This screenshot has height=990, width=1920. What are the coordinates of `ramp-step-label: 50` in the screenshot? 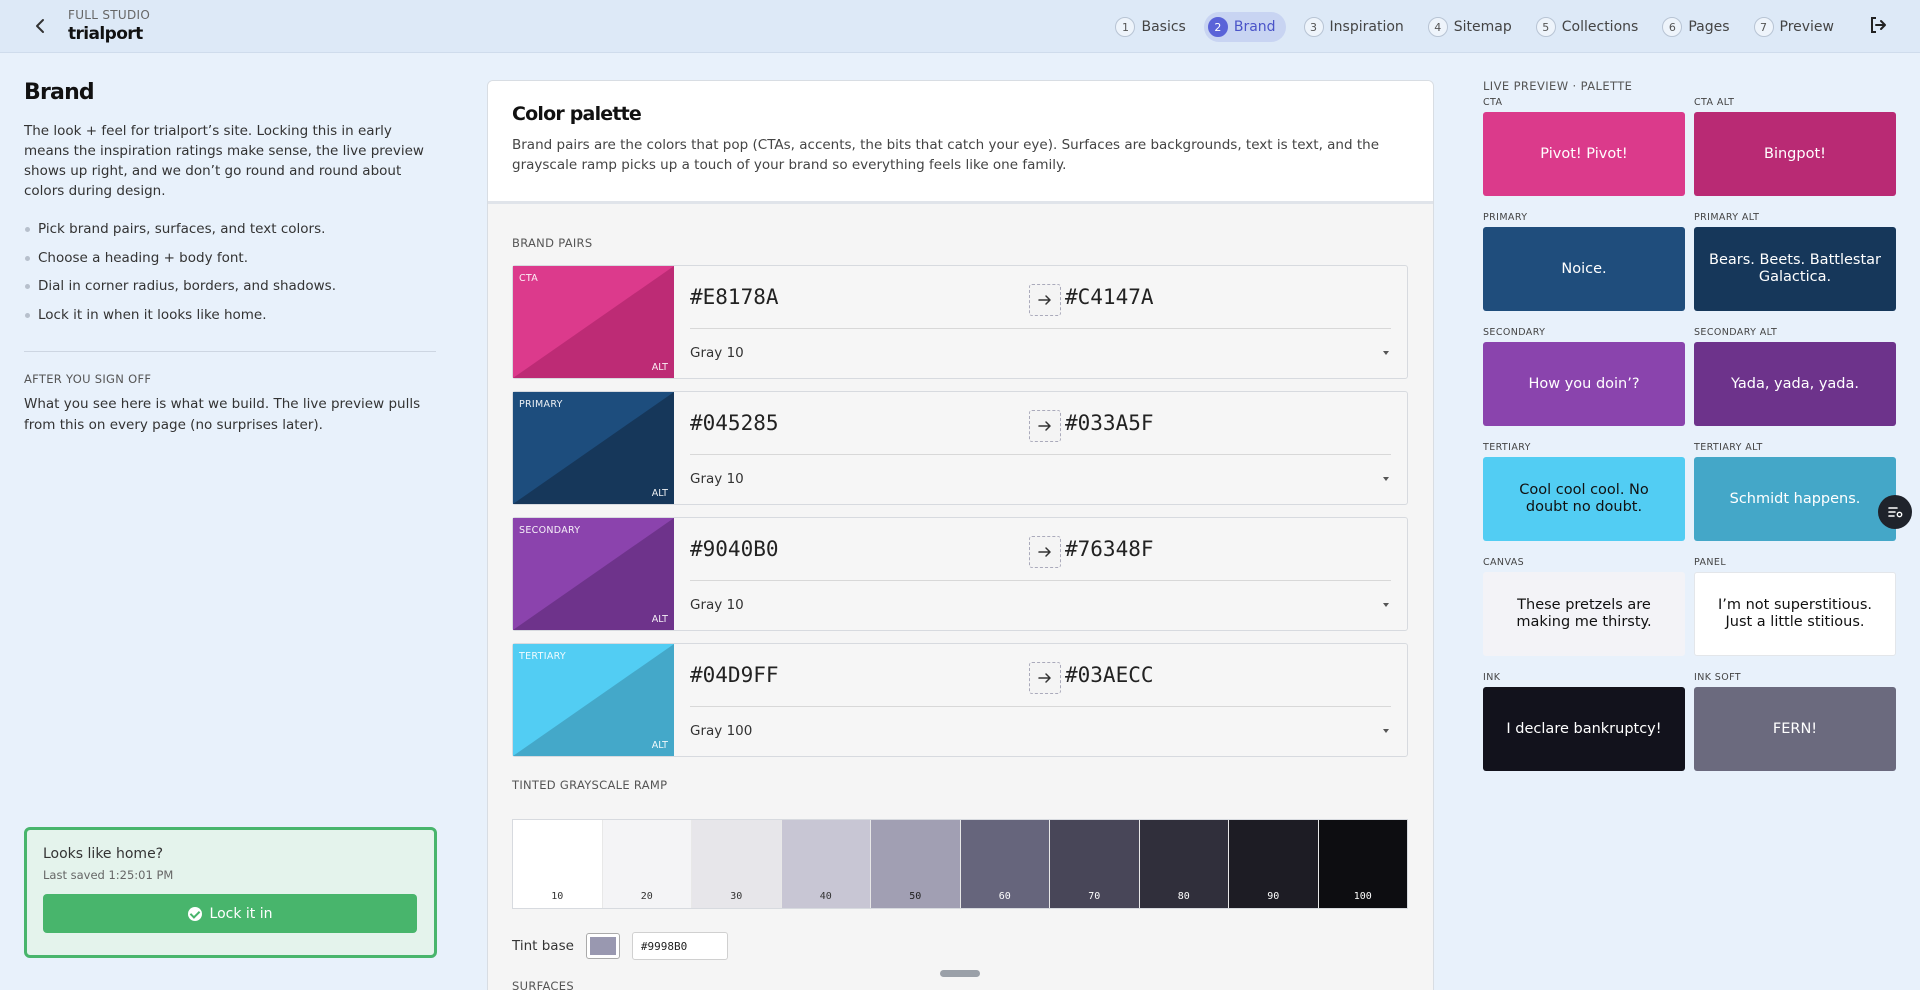 It's located at (915, 896).